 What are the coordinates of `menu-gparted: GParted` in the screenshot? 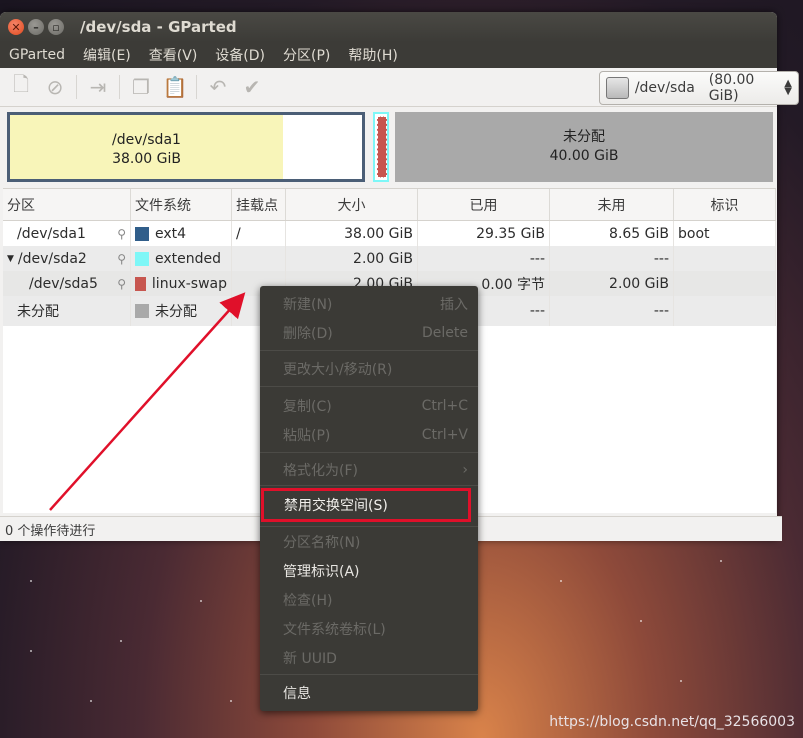 It's located at (37, 55).